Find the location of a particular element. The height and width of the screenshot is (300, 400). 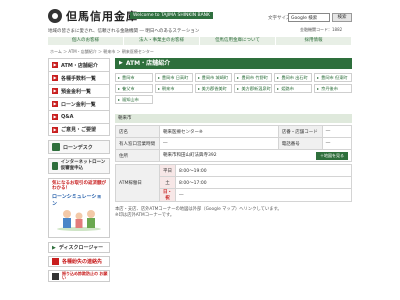

sidebar-item-label: Q&A is located at coordinates (67, 117).